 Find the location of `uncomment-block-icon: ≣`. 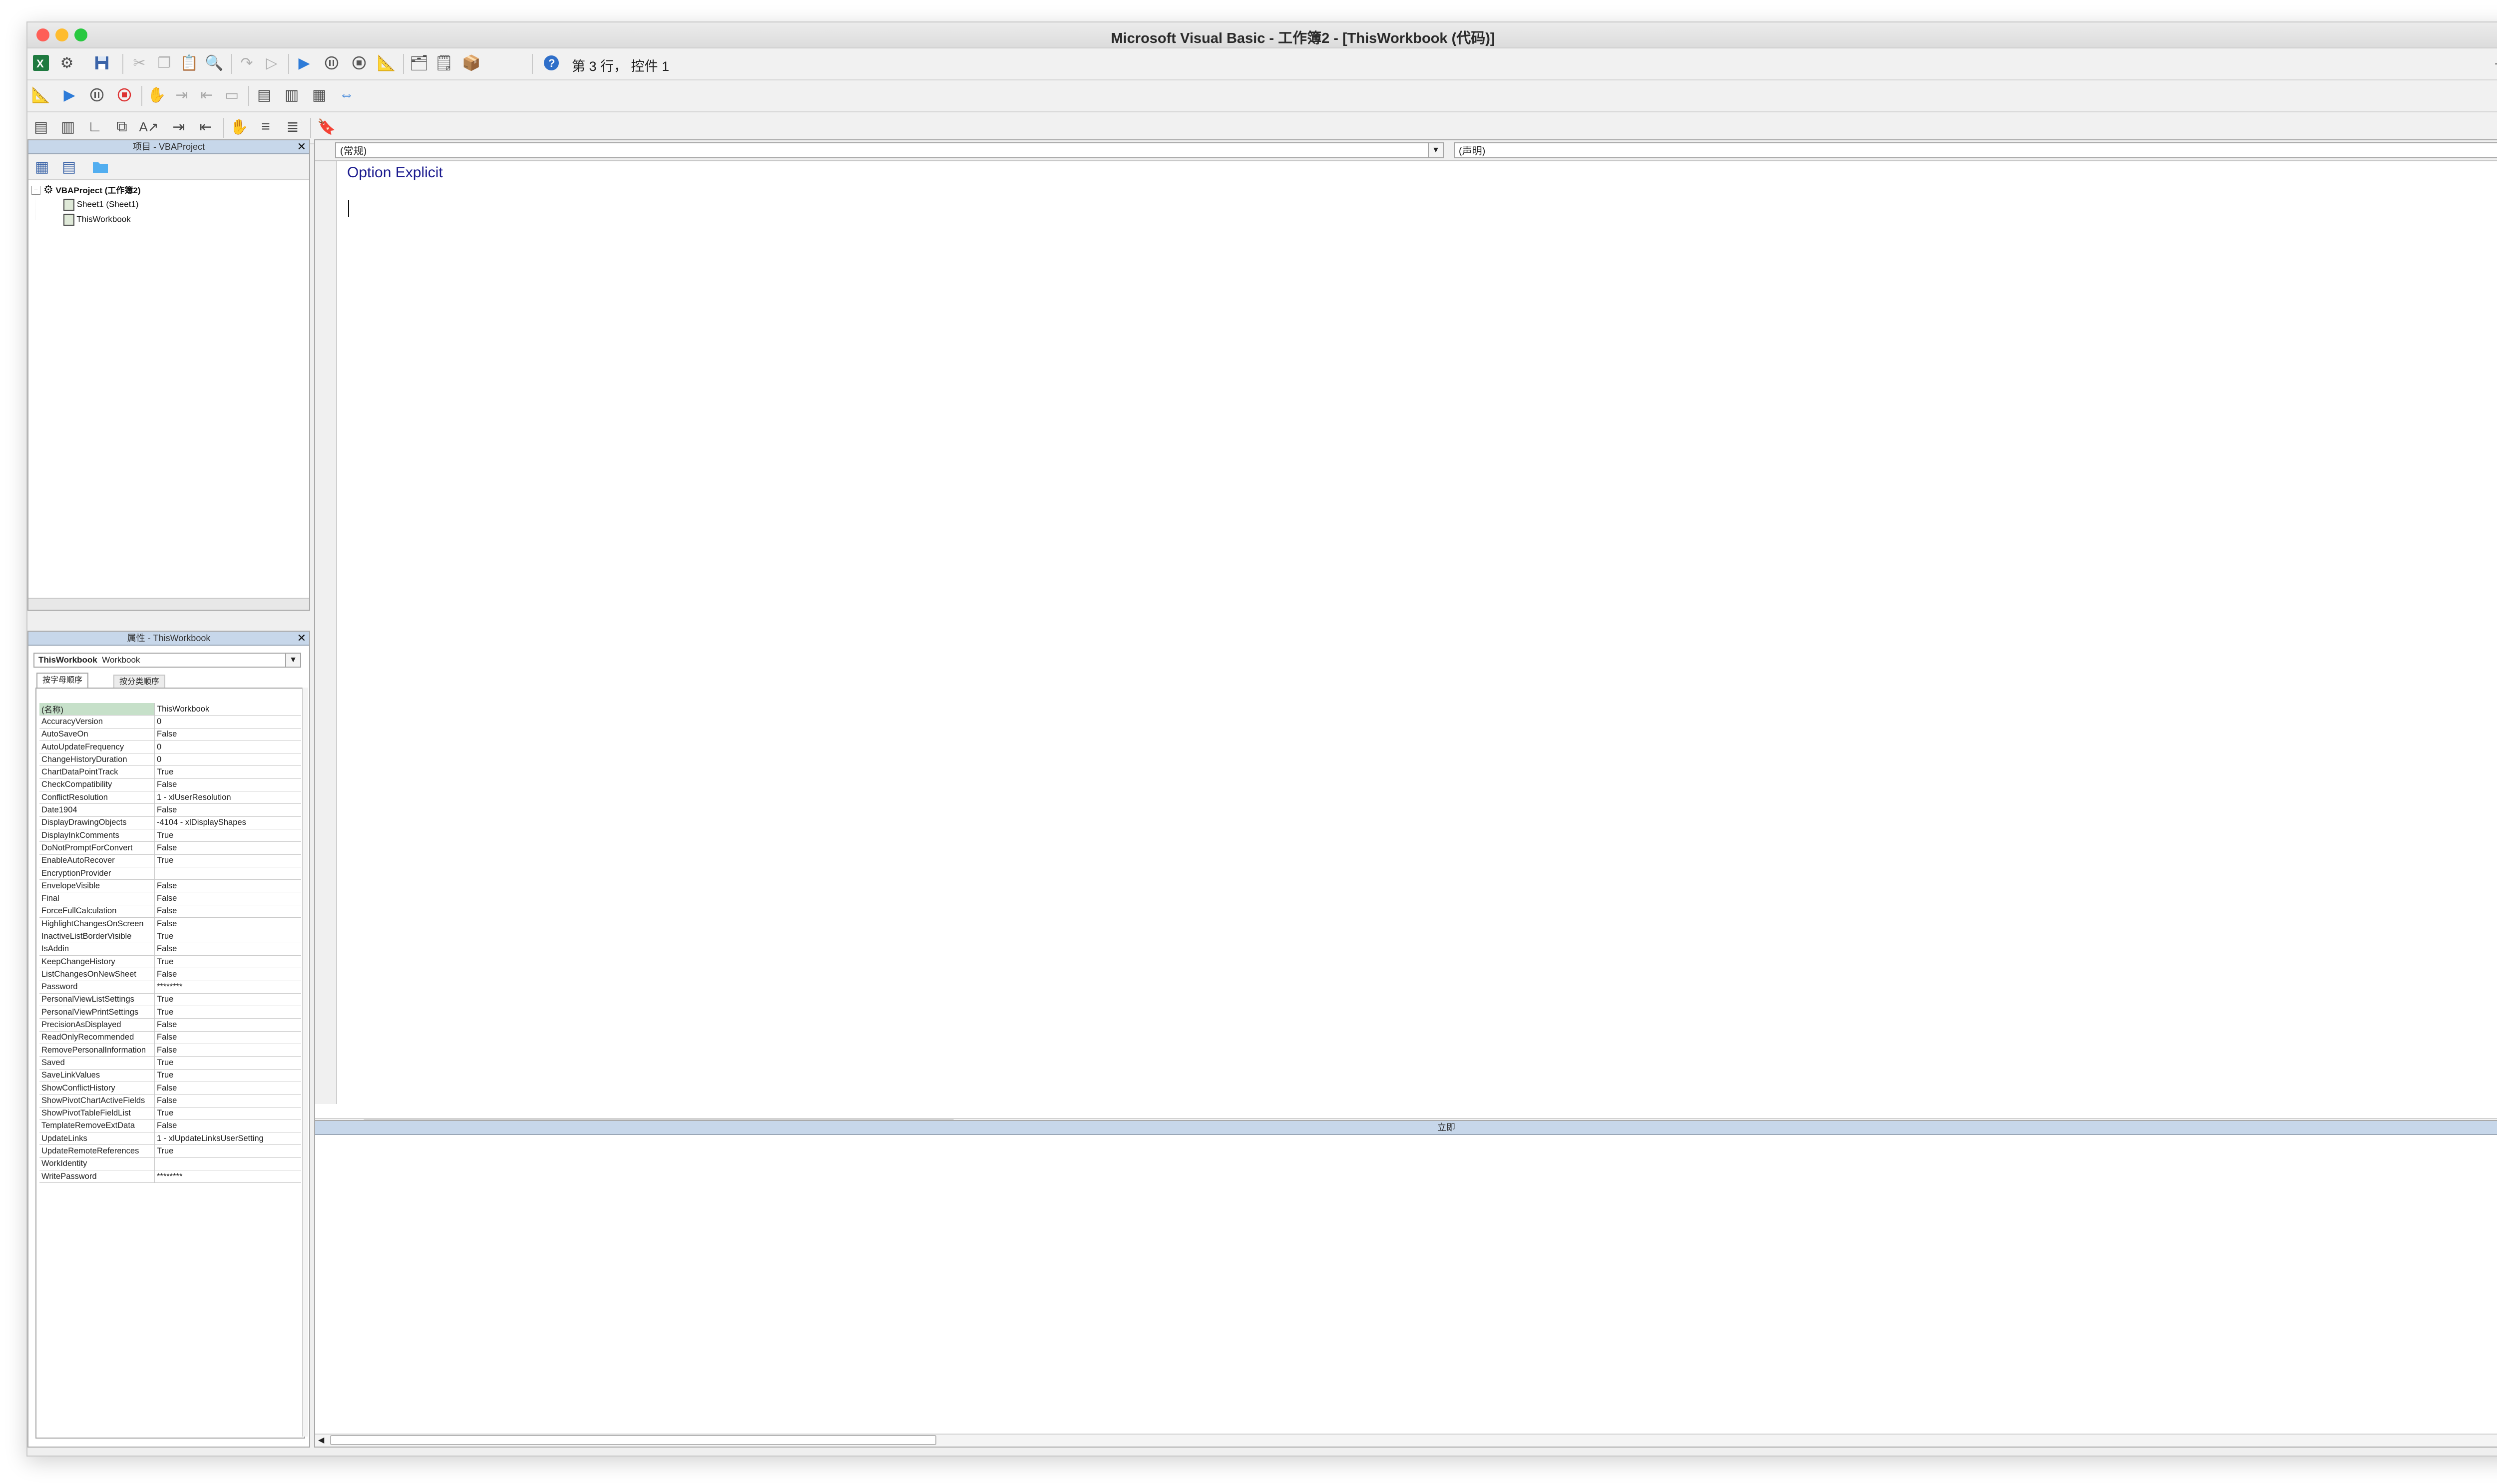

uncomment-block-icon: ≣ is located at coordinates (292, 126).